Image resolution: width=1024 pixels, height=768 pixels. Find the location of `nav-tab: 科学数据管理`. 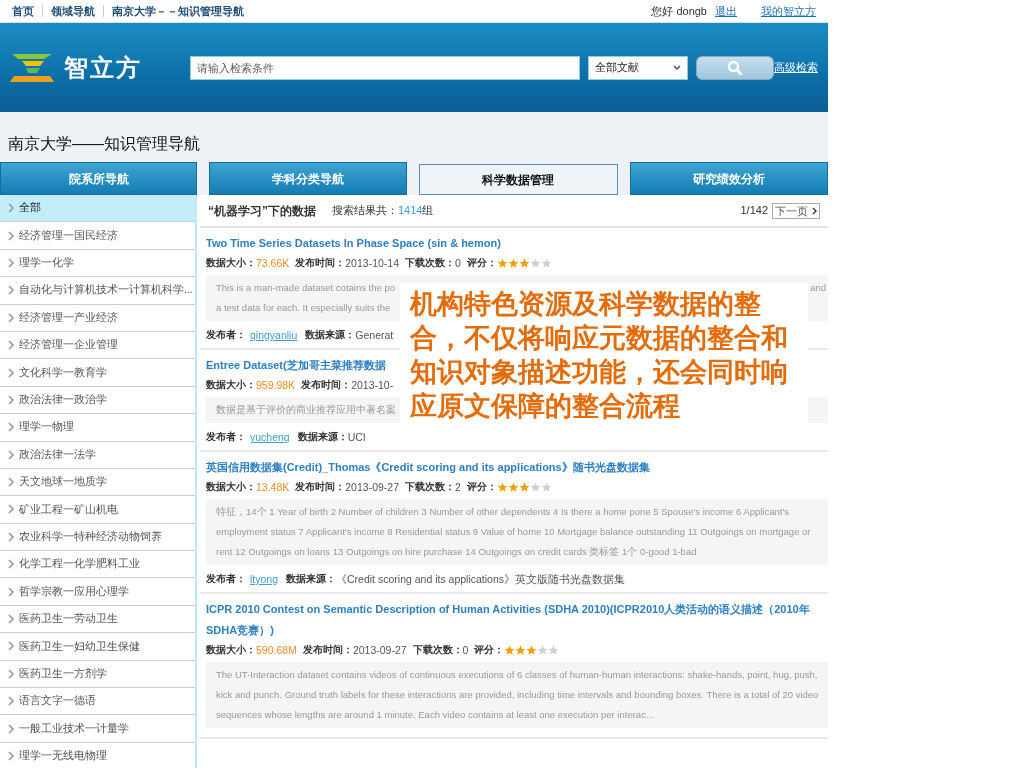

nav-tab: 科学数据管理 is located at coordinates (518, 179).